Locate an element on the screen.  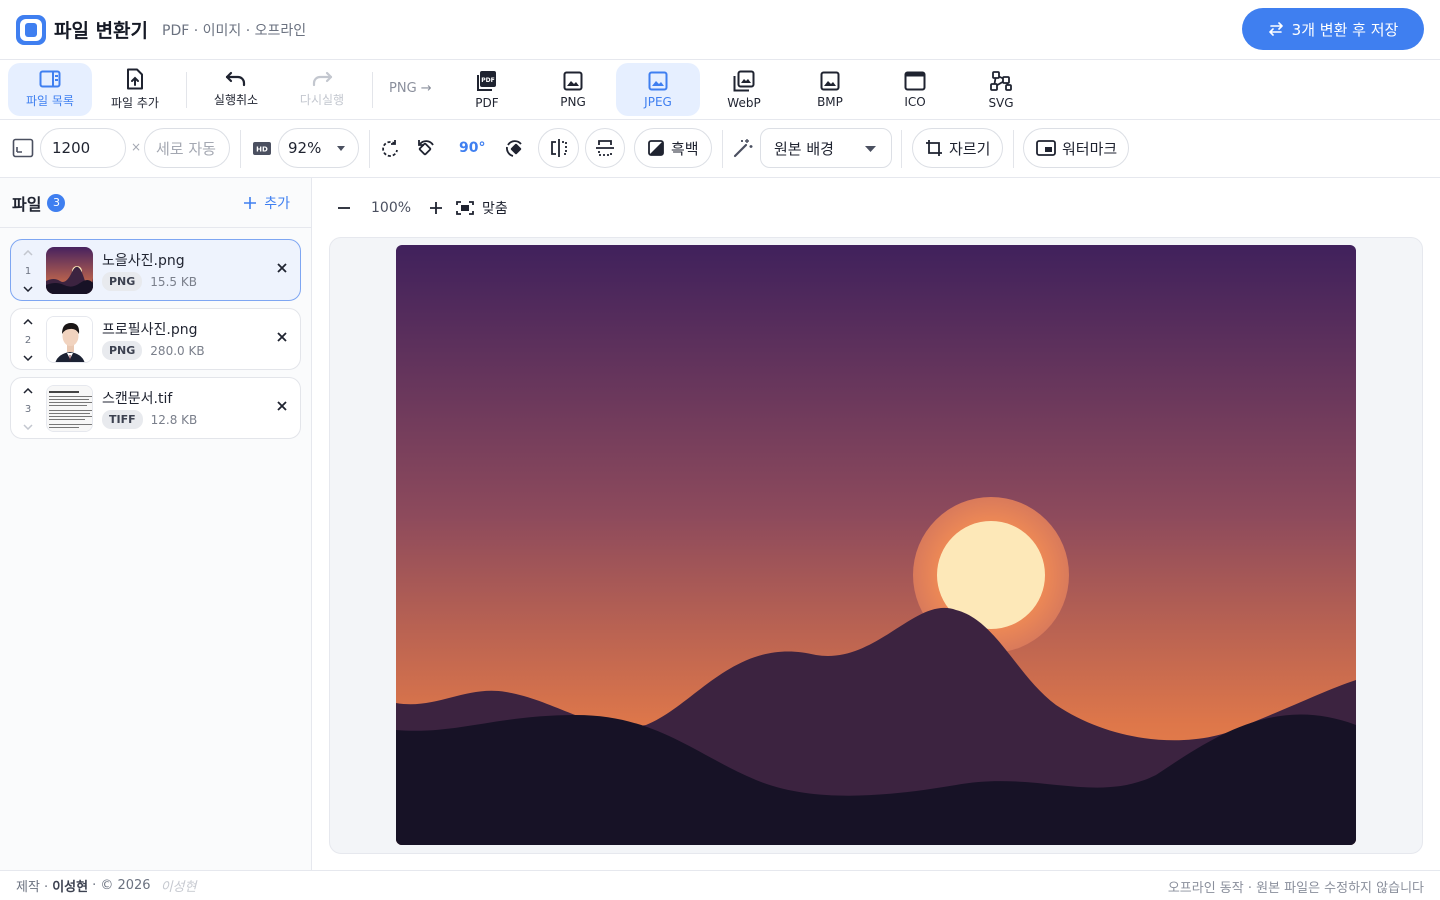
convert-save-label: 3개 변환 후 저장 is located at coordinates (1345, 29).